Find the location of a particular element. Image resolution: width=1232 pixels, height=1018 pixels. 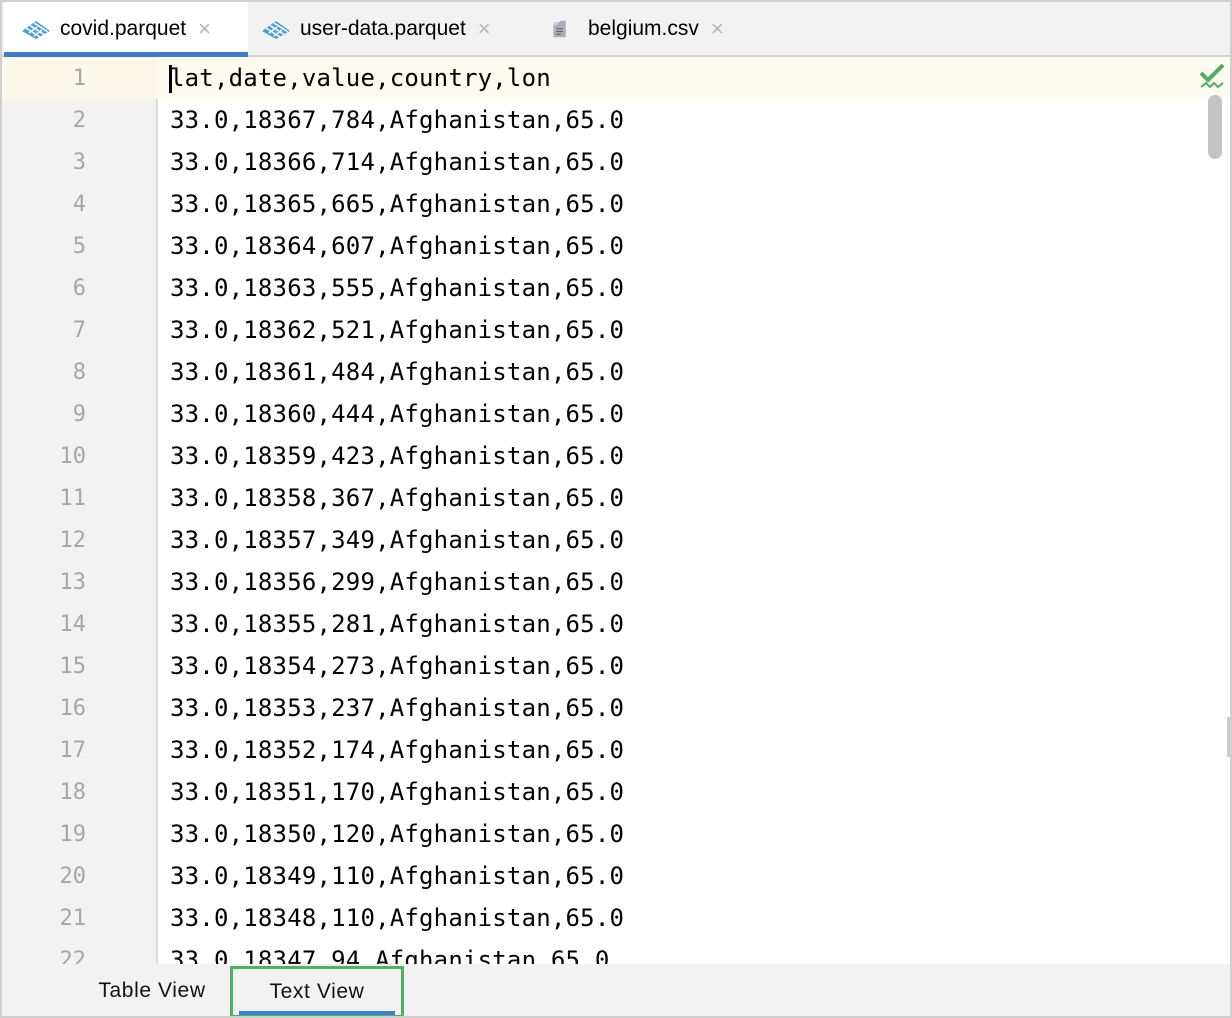

editor-line: 17 33.0,18352,174,Afghanistan,65.0 is located at coordinates (616, 750).